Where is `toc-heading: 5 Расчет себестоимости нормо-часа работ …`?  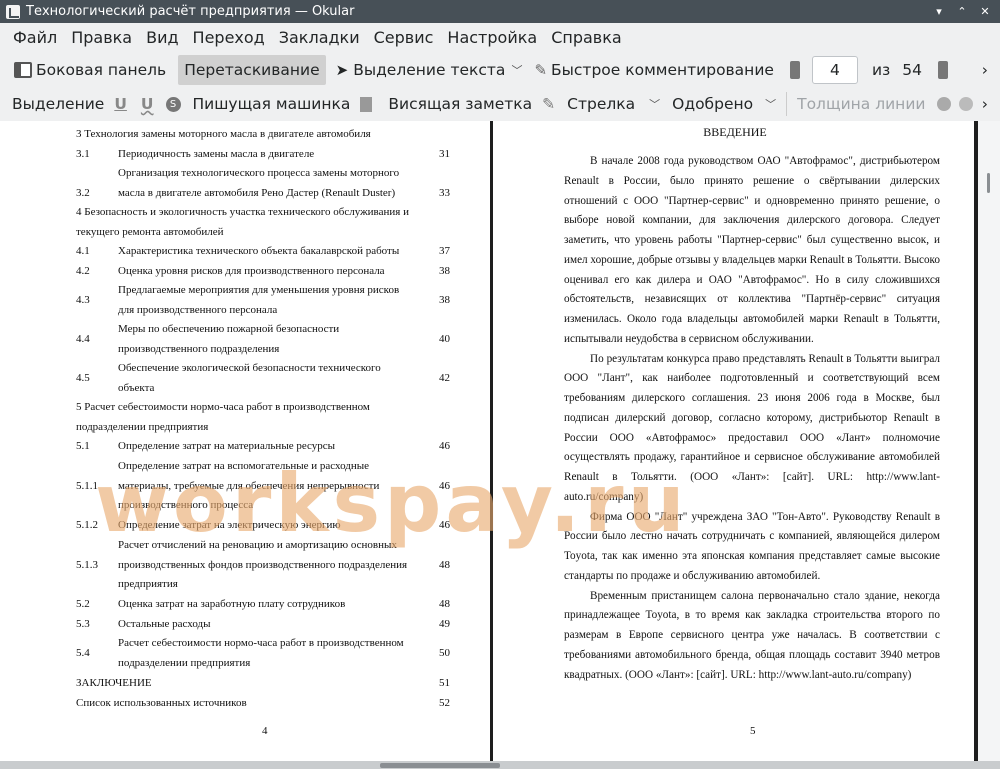
toc-heading: 5 Расчет себестоимости нормо-часа работ … is located at coordinates (223, 417).